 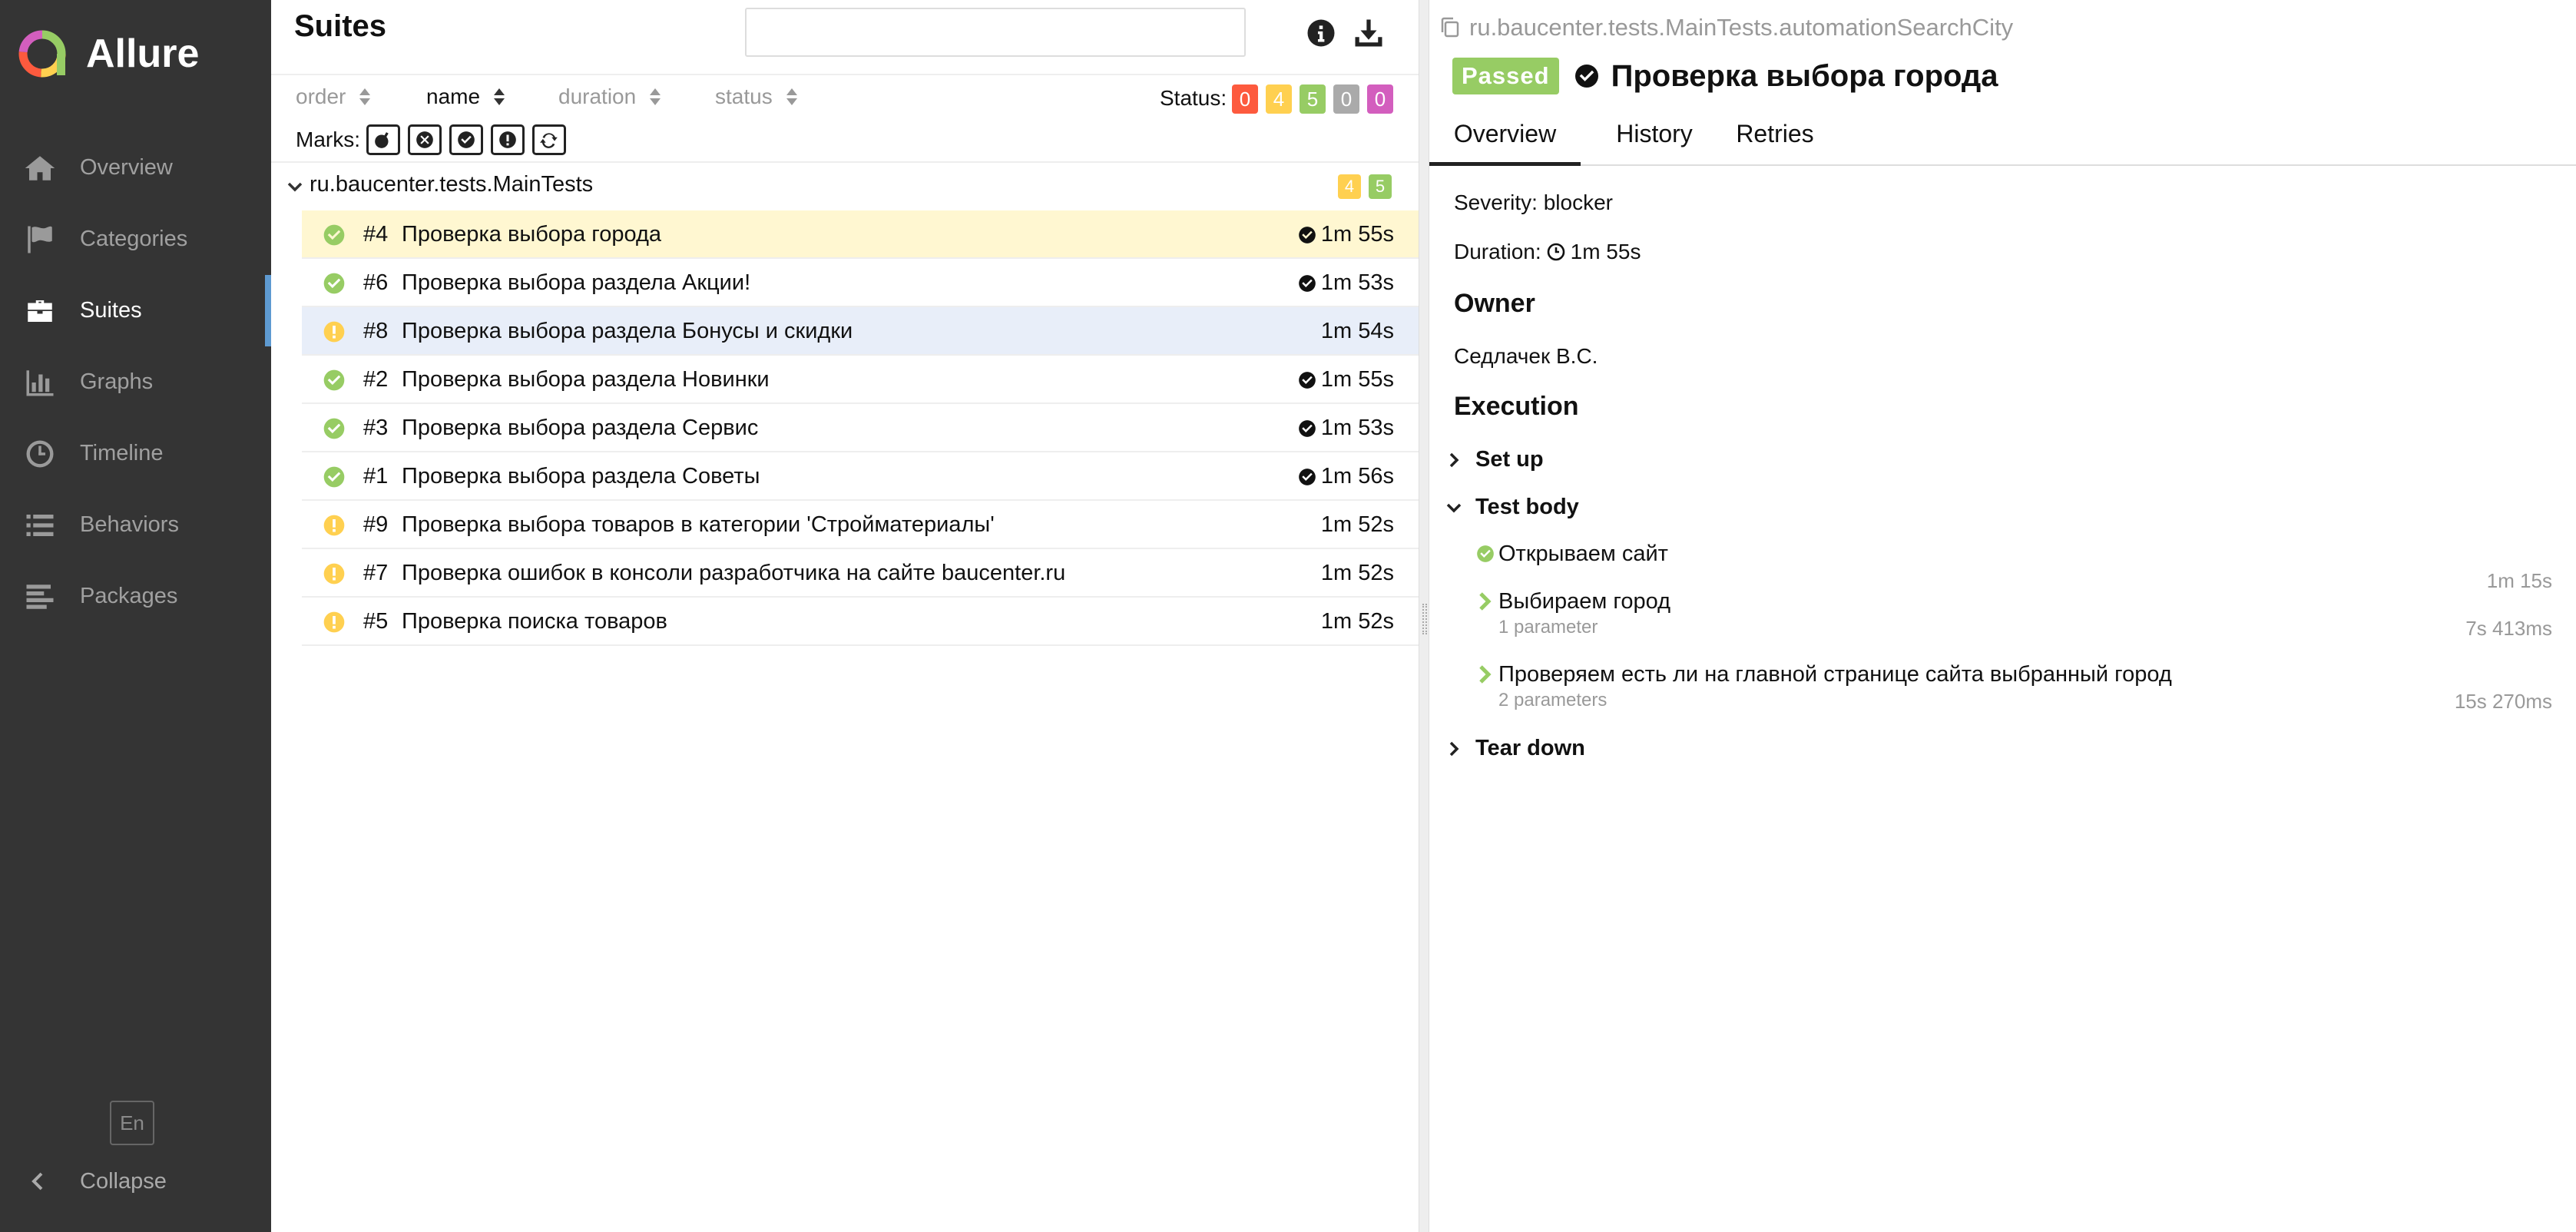 I want to click on test-body-toggle: Test body, so click(x=1512, y=507).